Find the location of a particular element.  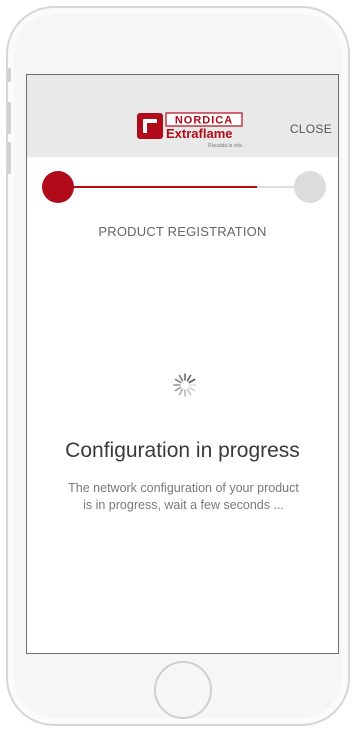

close-button: CLOSE is located at coordinates (311, 129).